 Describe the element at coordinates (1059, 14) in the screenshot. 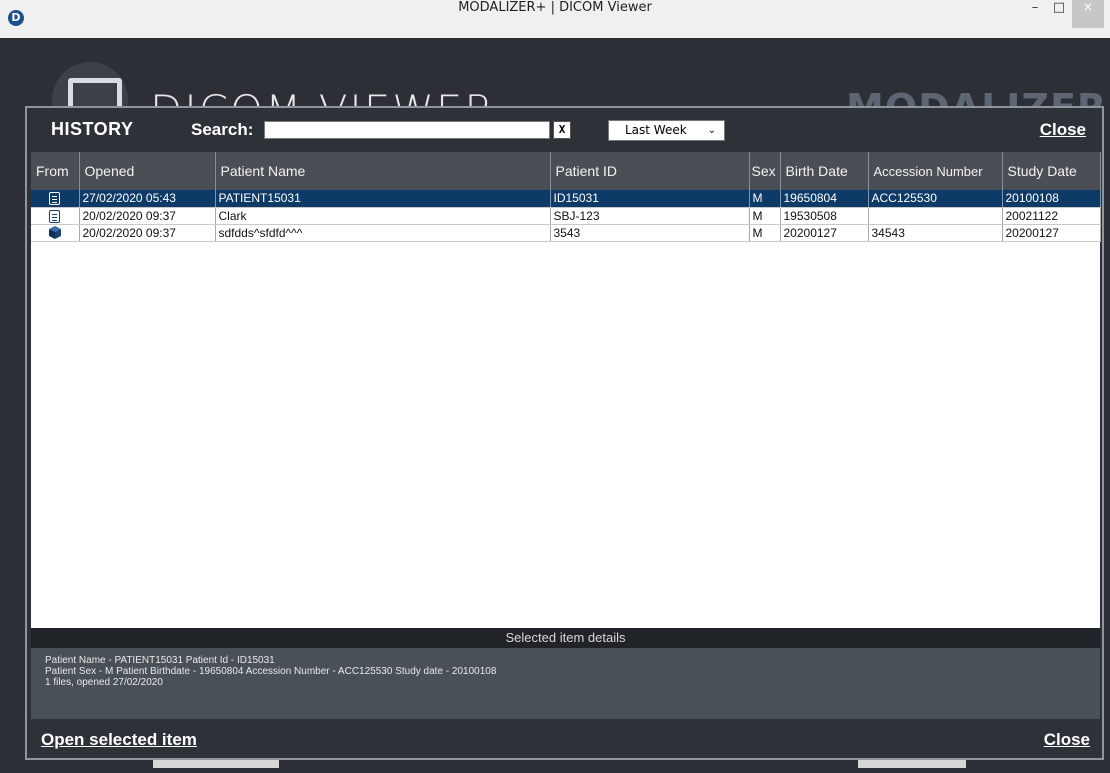

I see `maximize-button: □` at that location.